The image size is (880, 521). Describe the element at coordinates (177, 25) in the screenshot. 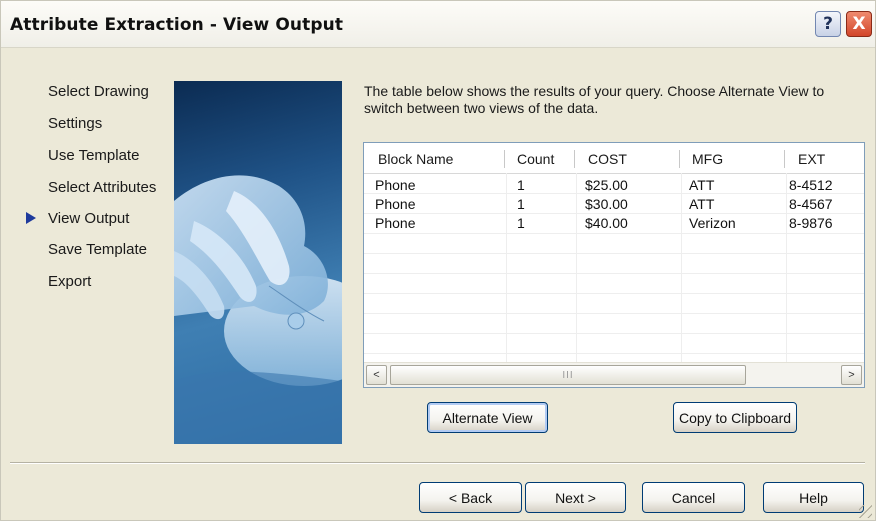

I see `window-title: Attribute Extraction - View Output` at that location.